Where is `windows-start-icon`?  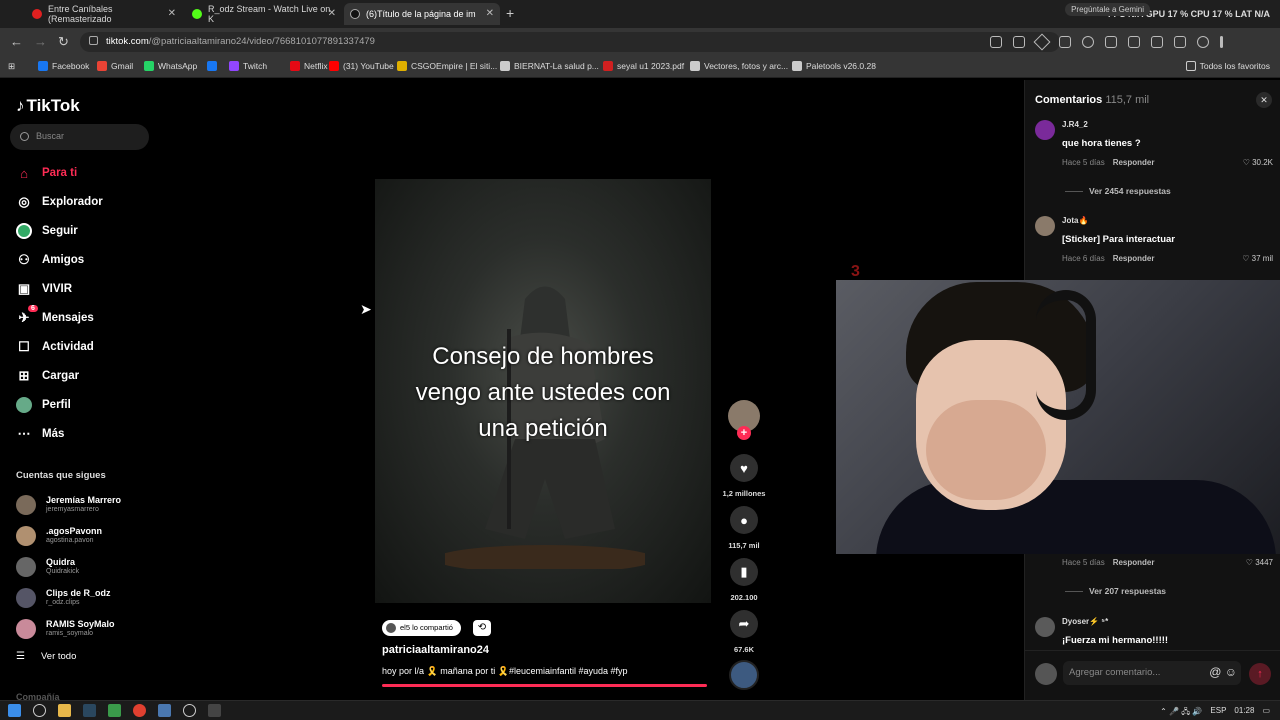
windows-start-icon is located at coordinates (14, 710).